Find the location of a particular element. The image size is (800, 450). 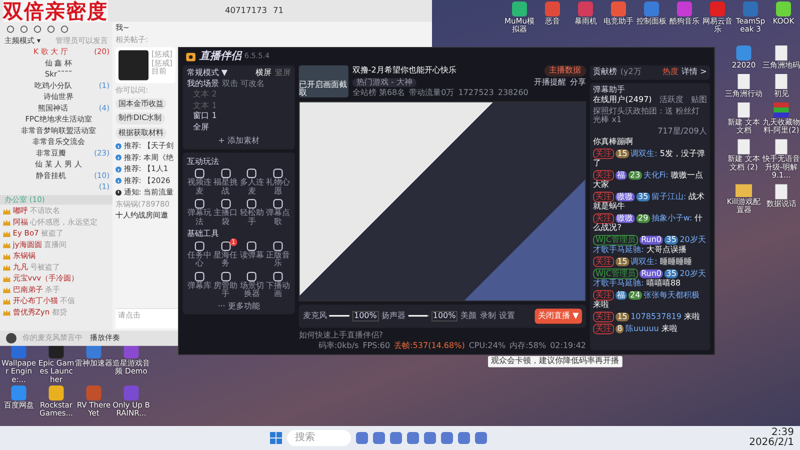

beauty-button: 美颜 is located at coordinates (468, 316).